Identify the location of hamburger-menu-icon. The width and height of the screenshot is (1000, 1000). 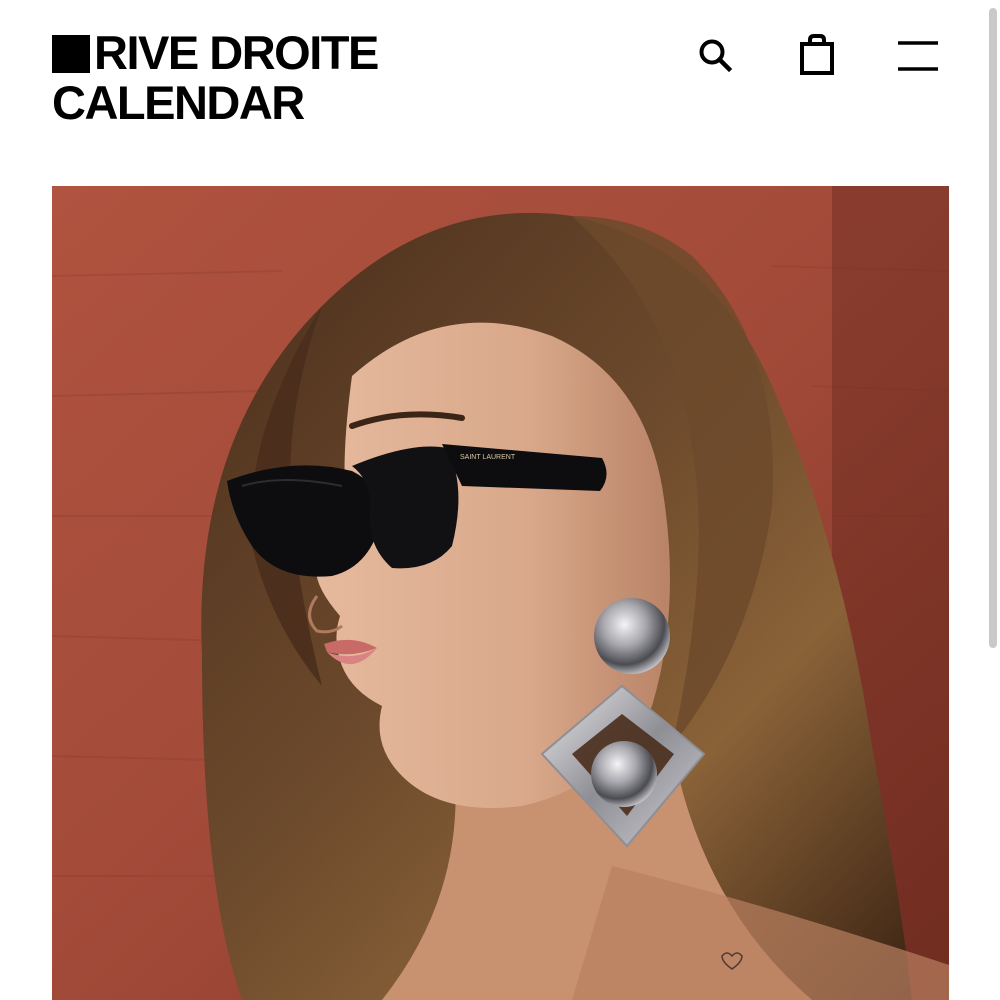
(918, 56).